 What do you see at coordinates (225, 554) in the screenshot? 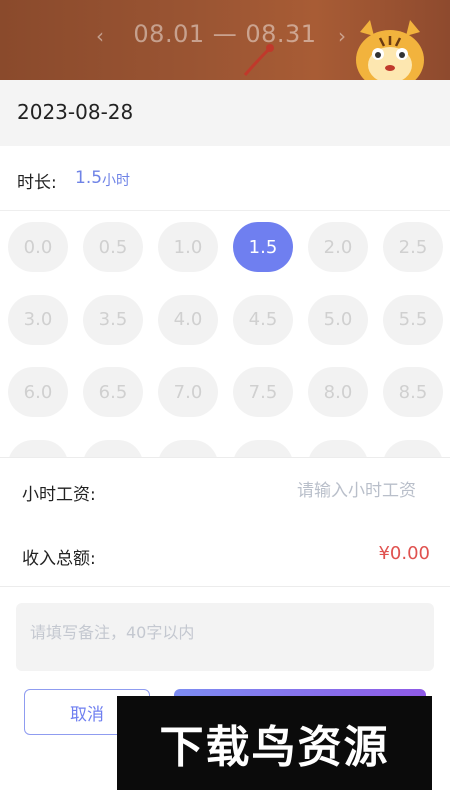
I see `total-income-row: 收入总额: ¥0.00` at bounding box center [225, 554].